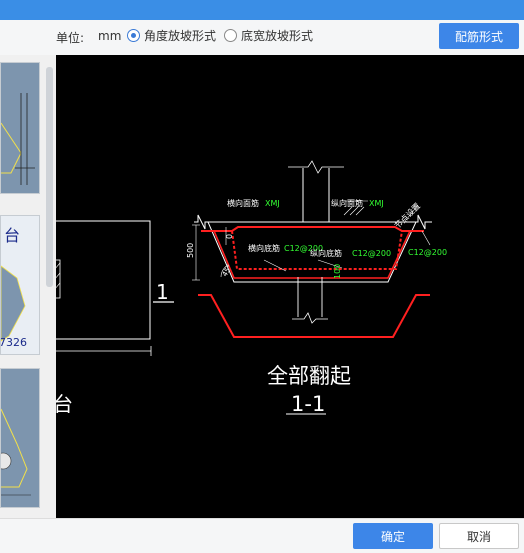 This screenshot has width=524, height=553. What do you see at coordinates (393, 536) in the screenshot?
I see `ok-button: 确定` at bounding box center [393, 536].